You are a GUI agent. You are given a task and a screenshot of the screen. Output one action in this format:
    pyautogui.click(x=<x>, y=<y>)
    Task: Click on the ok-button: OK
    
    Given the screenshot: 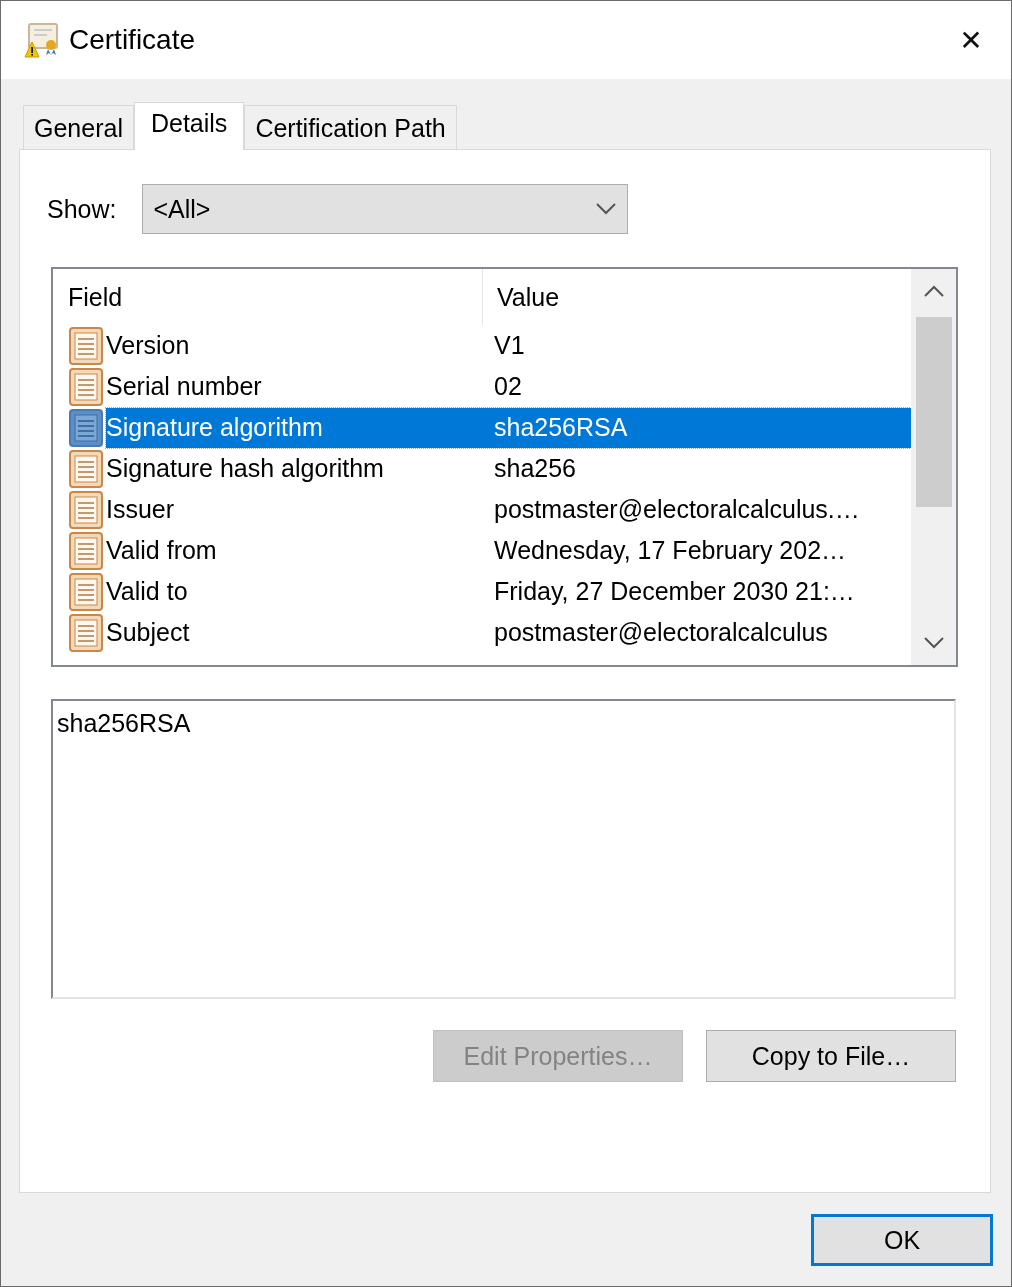 What is the action you would take?
    pyautogui.click(x=902, y=1240)
    